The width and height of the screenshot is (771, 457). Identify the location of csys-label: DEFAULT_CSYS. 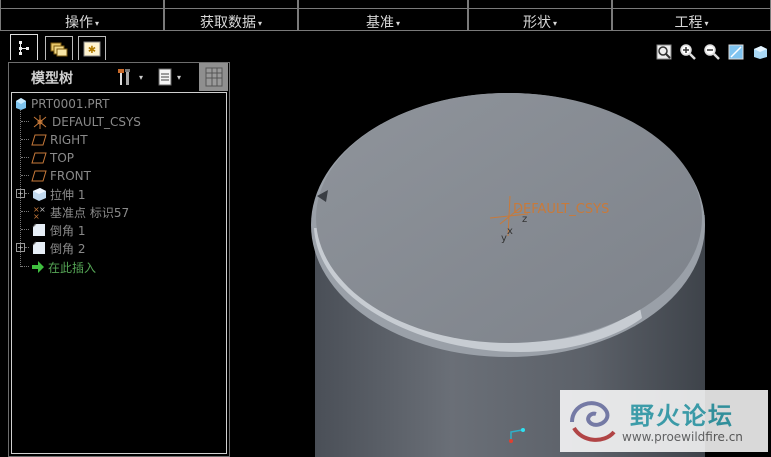
(561, 209).